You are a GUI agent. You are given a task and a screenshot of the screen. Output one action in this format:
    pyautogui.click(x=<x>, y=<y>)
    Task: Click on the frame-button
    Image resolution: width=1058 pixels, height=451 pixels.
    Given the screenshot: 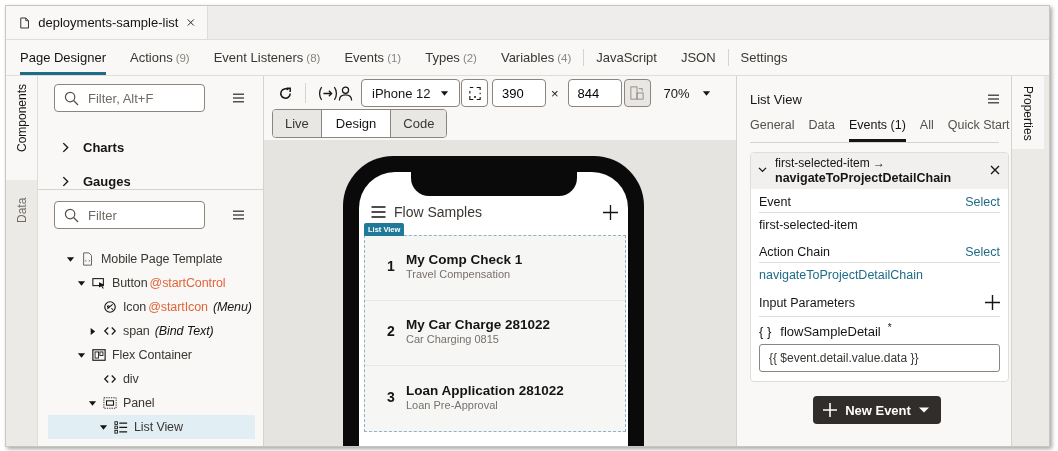 What is the action you would take?
    pyautogui.click(x=474, y=93)
    